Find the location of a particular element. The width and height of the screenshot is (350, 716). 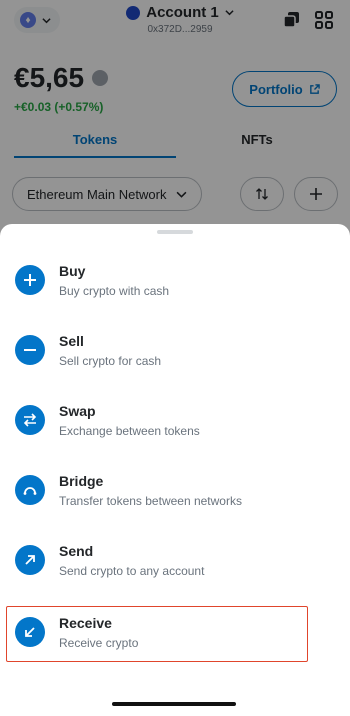

account-selector: Account 1 0x372D...2959 is located at coordinates (180, 19).